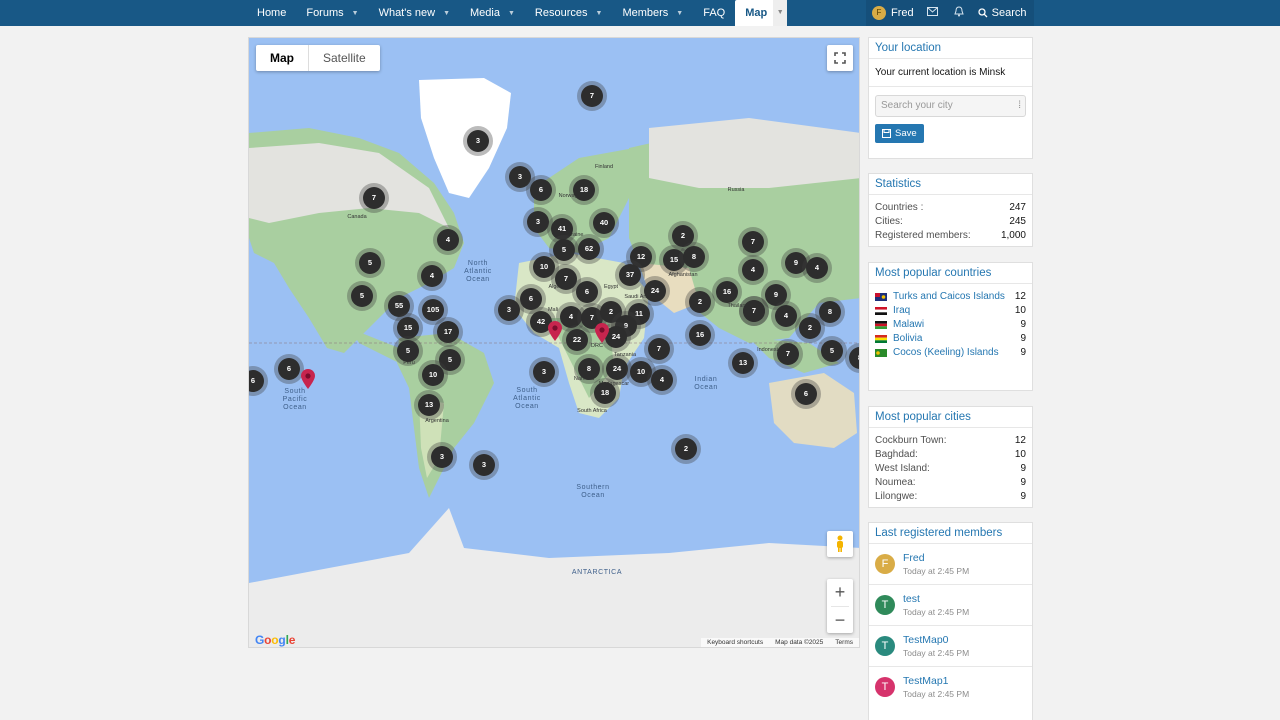  What do you see at coordinates (885, 564) in the screenshot?
I see `avatar: F` at bounding box center [885, 564].